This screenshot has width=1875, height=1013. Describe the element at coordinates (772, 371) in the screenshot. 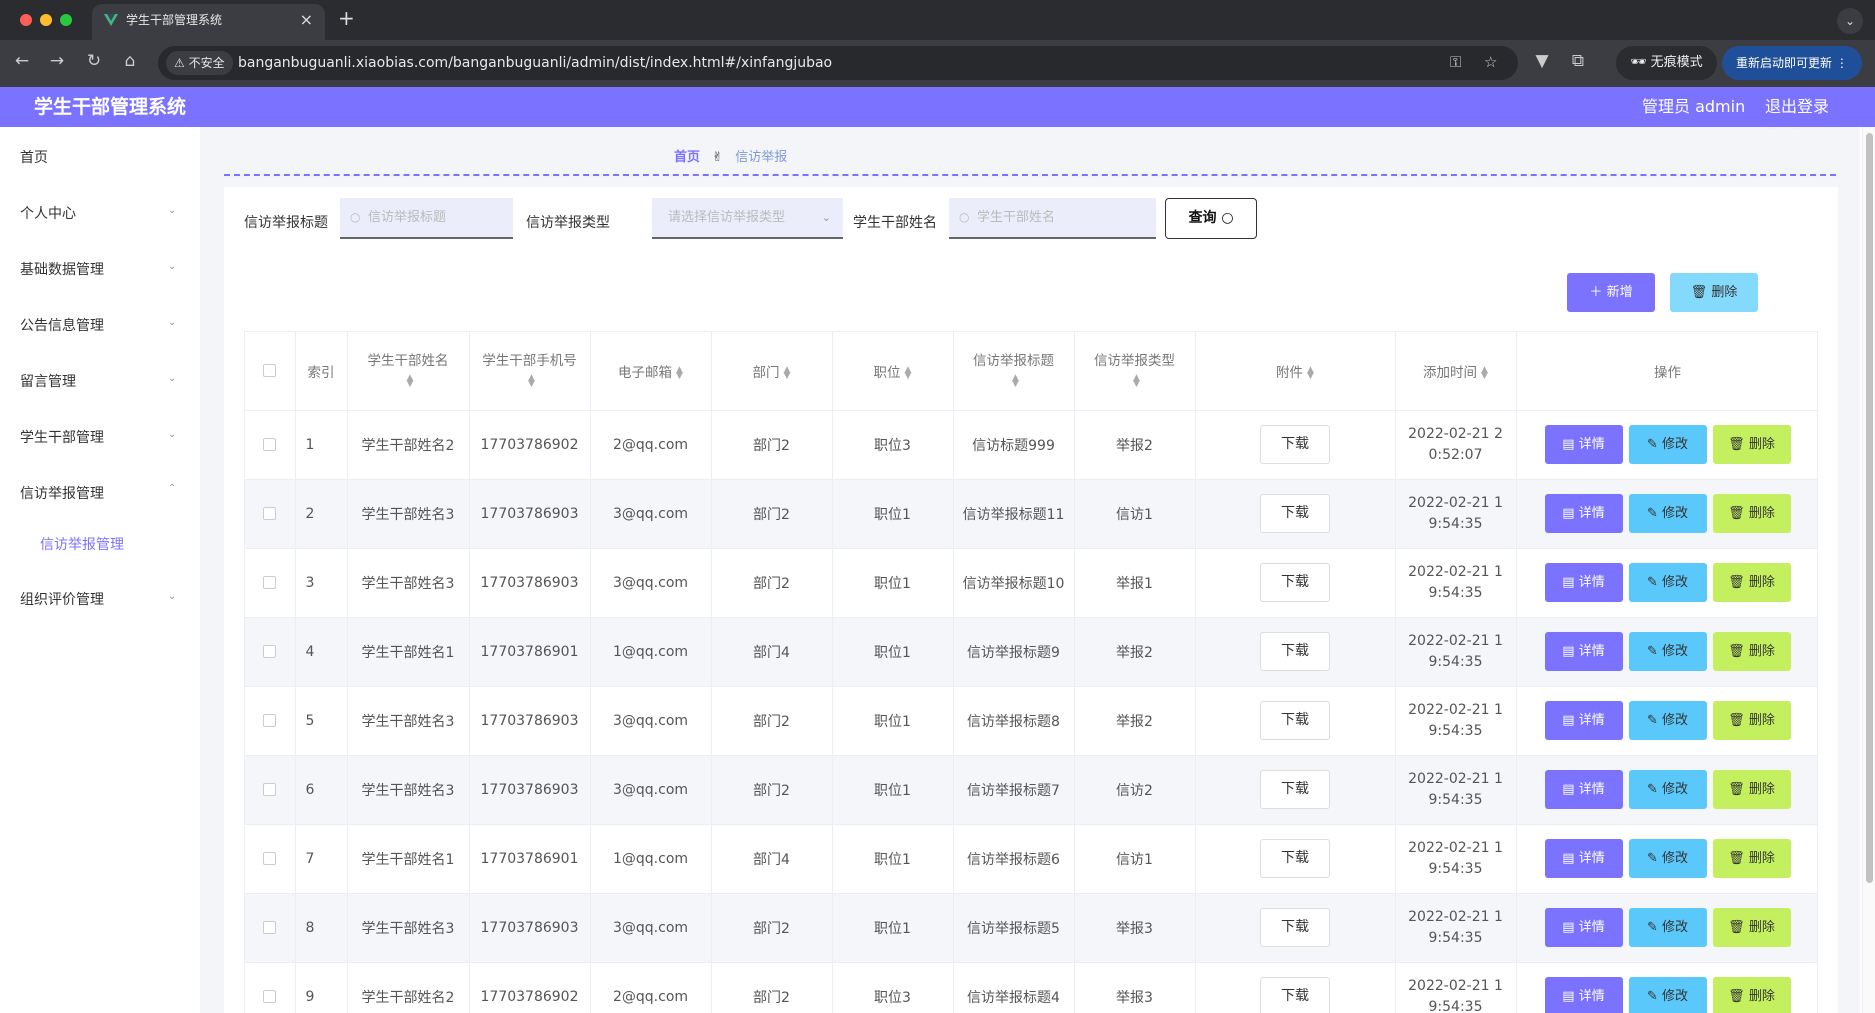

I see `col-dept: 部门 ▲ ▼` at that location.